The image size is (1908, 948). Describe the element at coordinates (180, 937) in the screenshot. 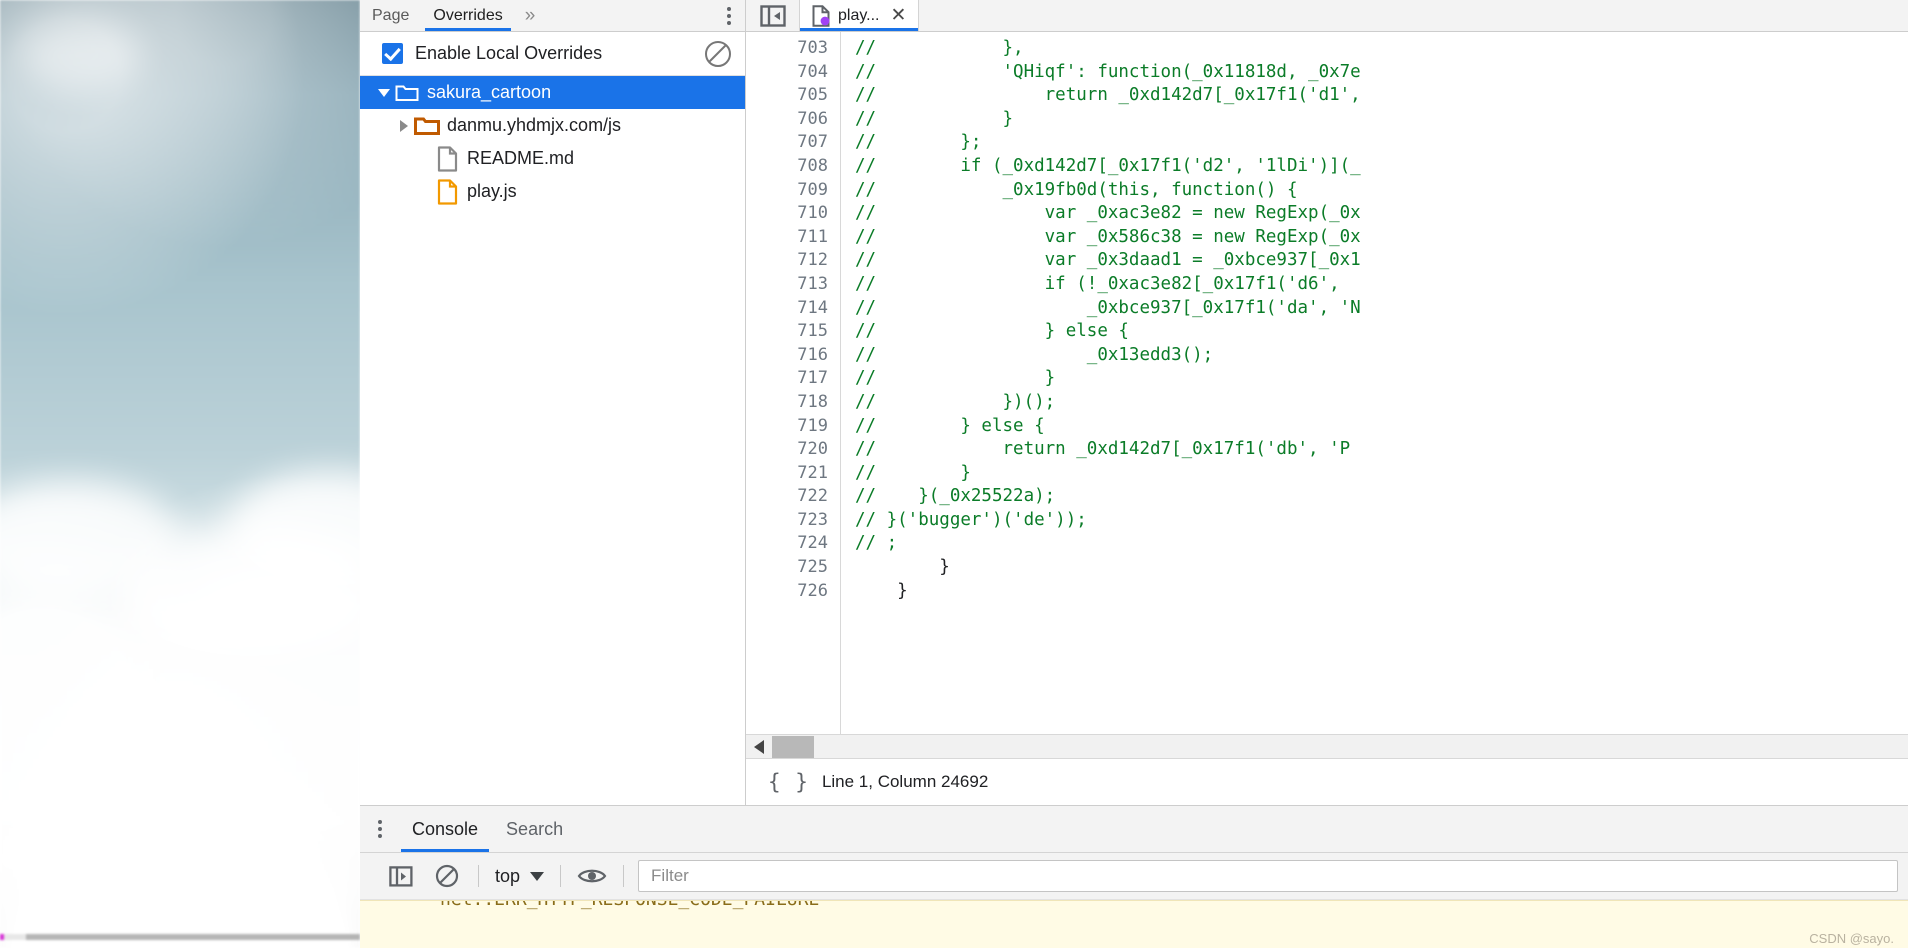

I see `video-progress-bar` at that location.